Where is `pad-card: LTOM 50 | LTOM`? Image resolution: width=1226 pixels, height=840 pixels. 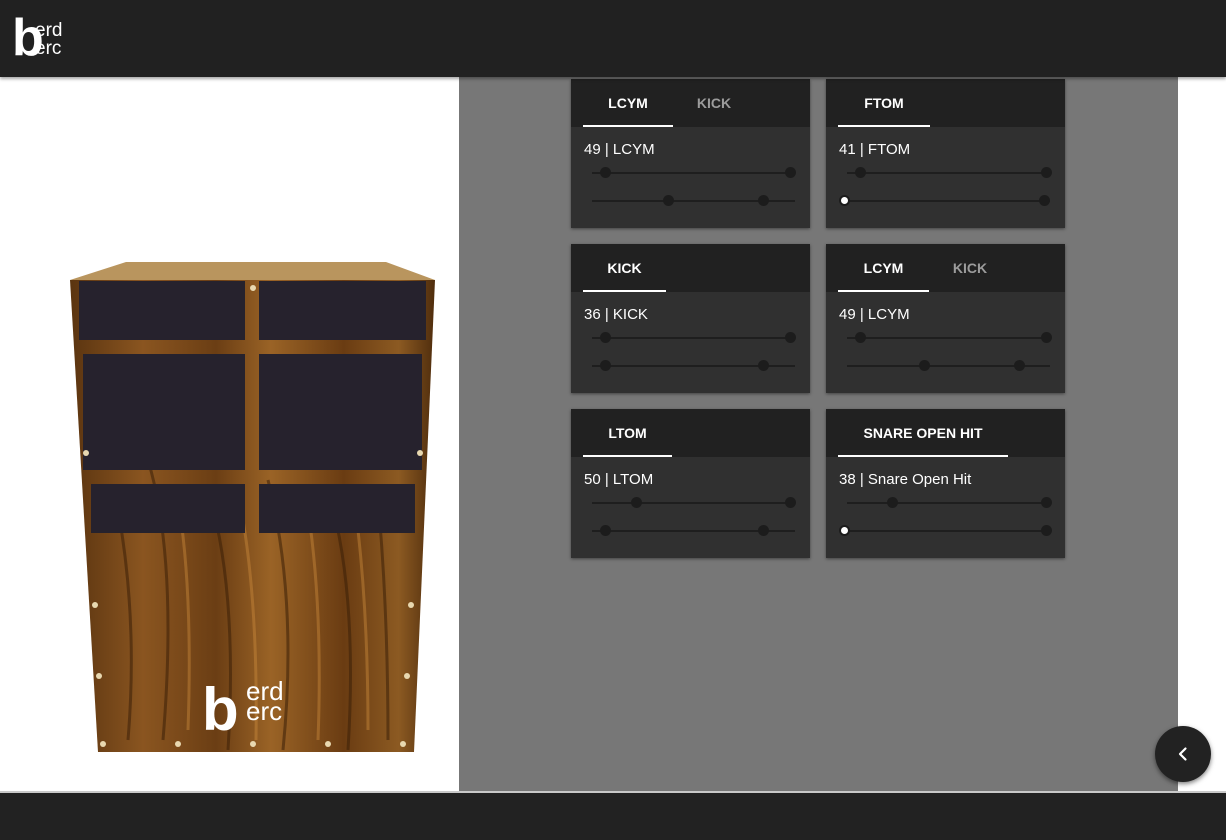 pad-card: LTOM 50 | LTOM is located at coordinates (690, 483).